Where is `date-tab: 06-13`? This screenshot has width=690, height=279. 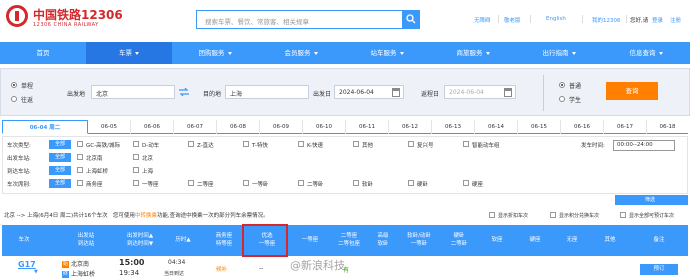
date-tab: 06-13 is located at coordinates (453, 127).